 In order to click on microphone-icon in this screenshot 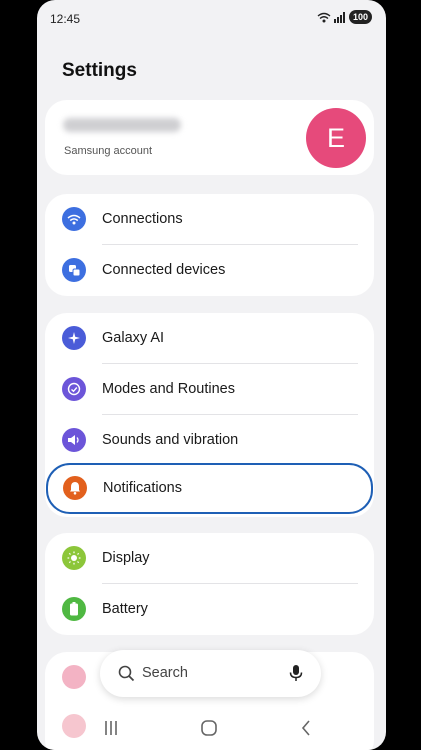, I will do `click(296, 673)`.